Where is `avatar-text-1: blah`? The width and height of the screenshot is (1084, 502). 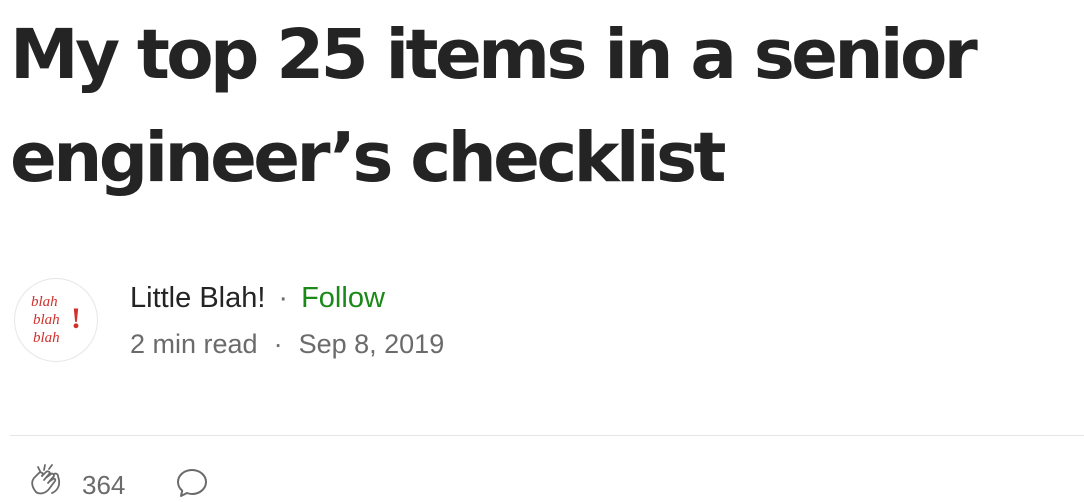 avatar-text-1: blah is located at coordinates (44, 302).